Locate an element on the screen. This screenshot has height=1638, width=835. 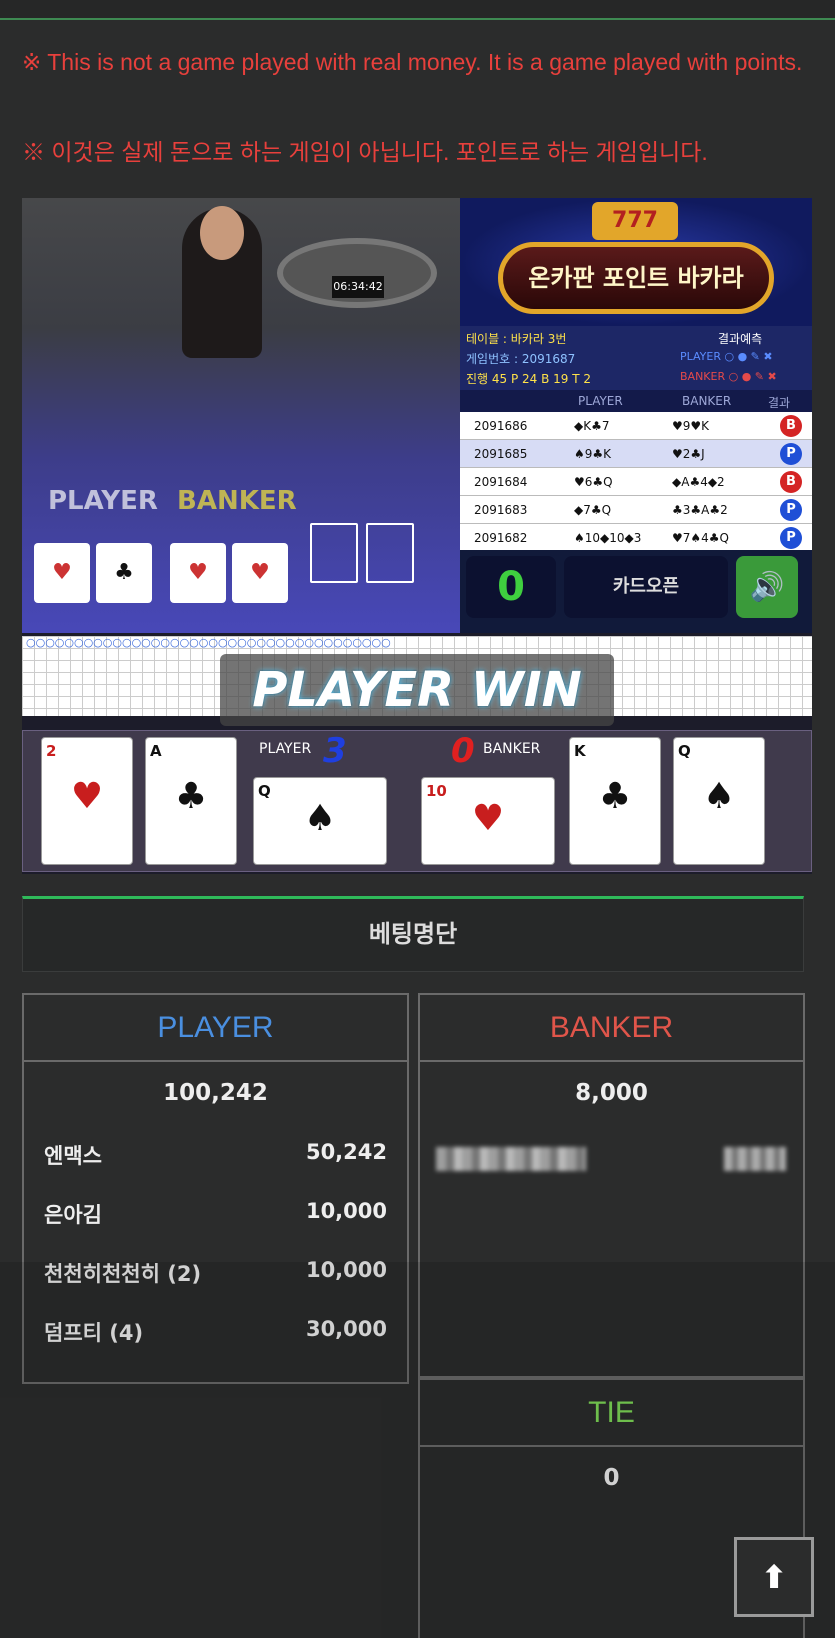
slot-machine-icon: 777 is located at coordinates (635, 221).